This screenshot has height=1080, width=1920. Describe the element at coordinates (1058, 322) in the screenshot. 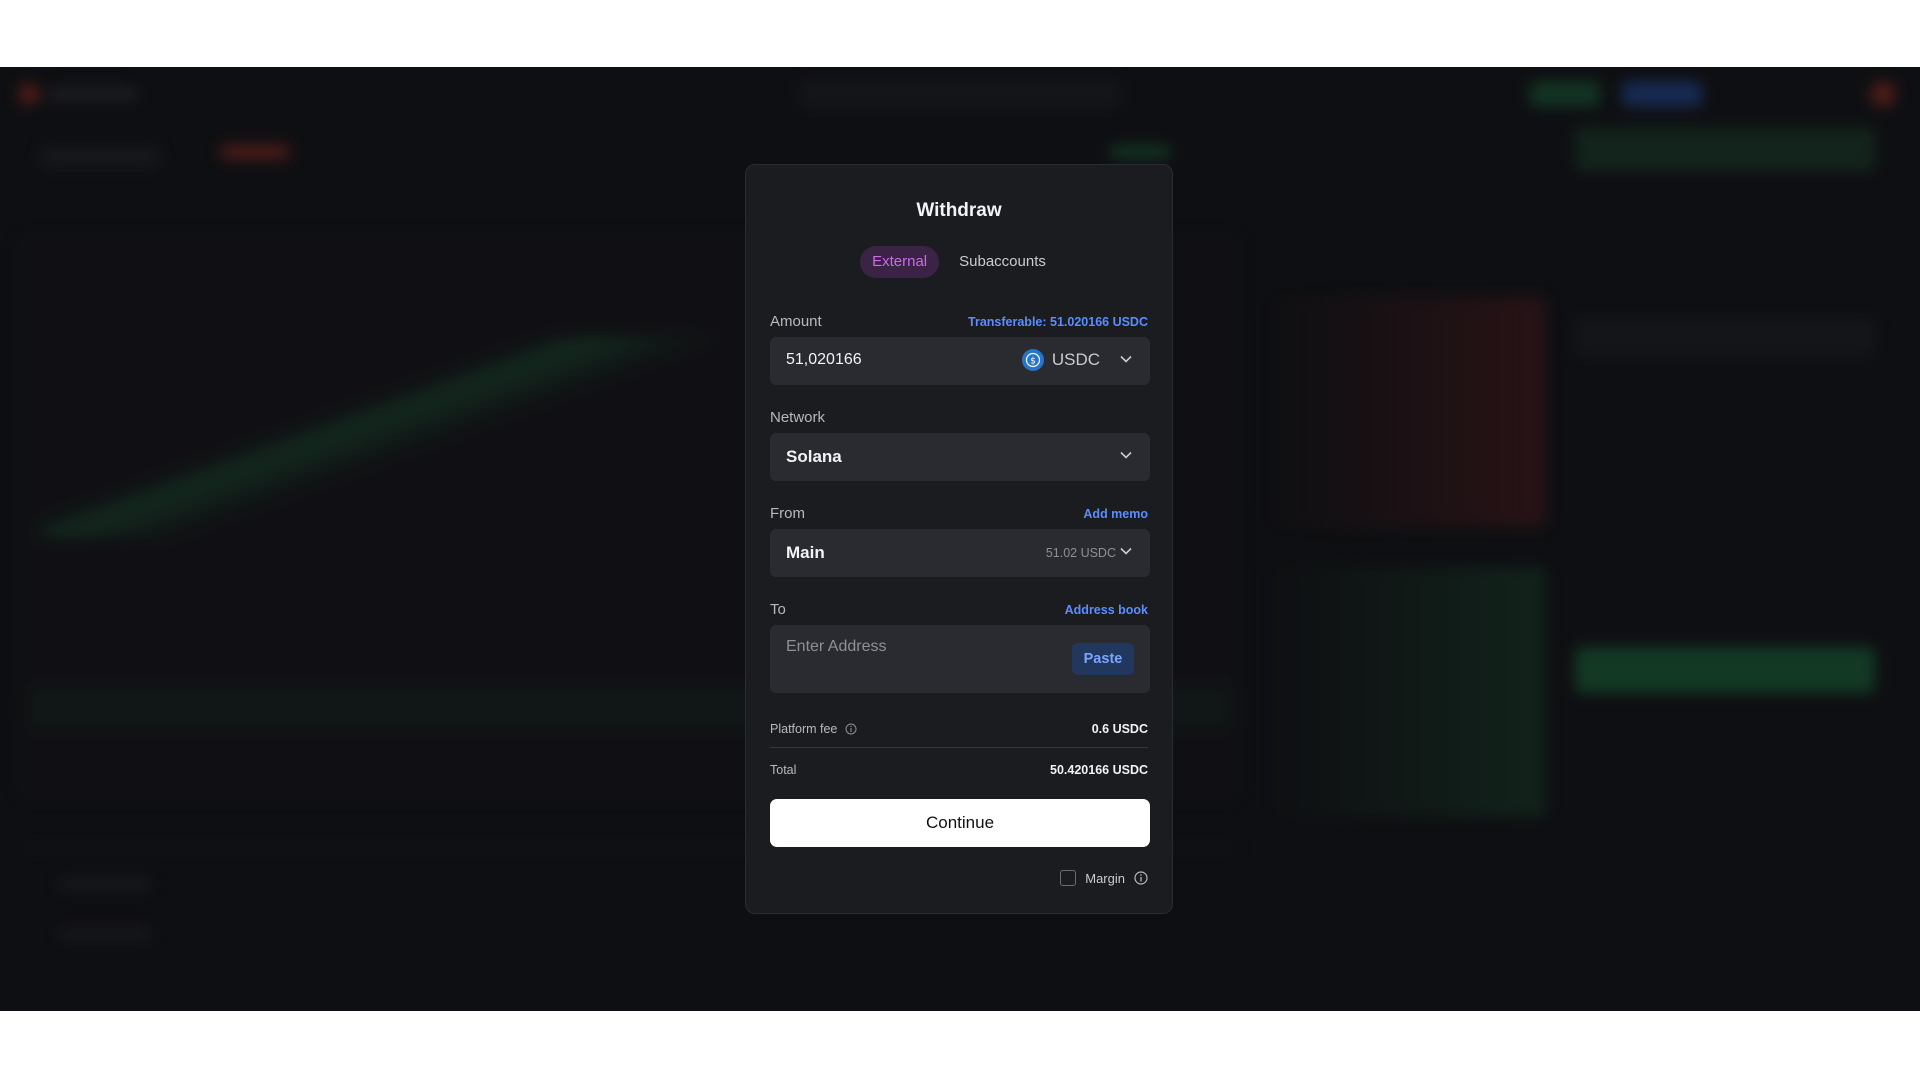

I see `transferable-link: Transferable: 51.020166 USDC` at that location.